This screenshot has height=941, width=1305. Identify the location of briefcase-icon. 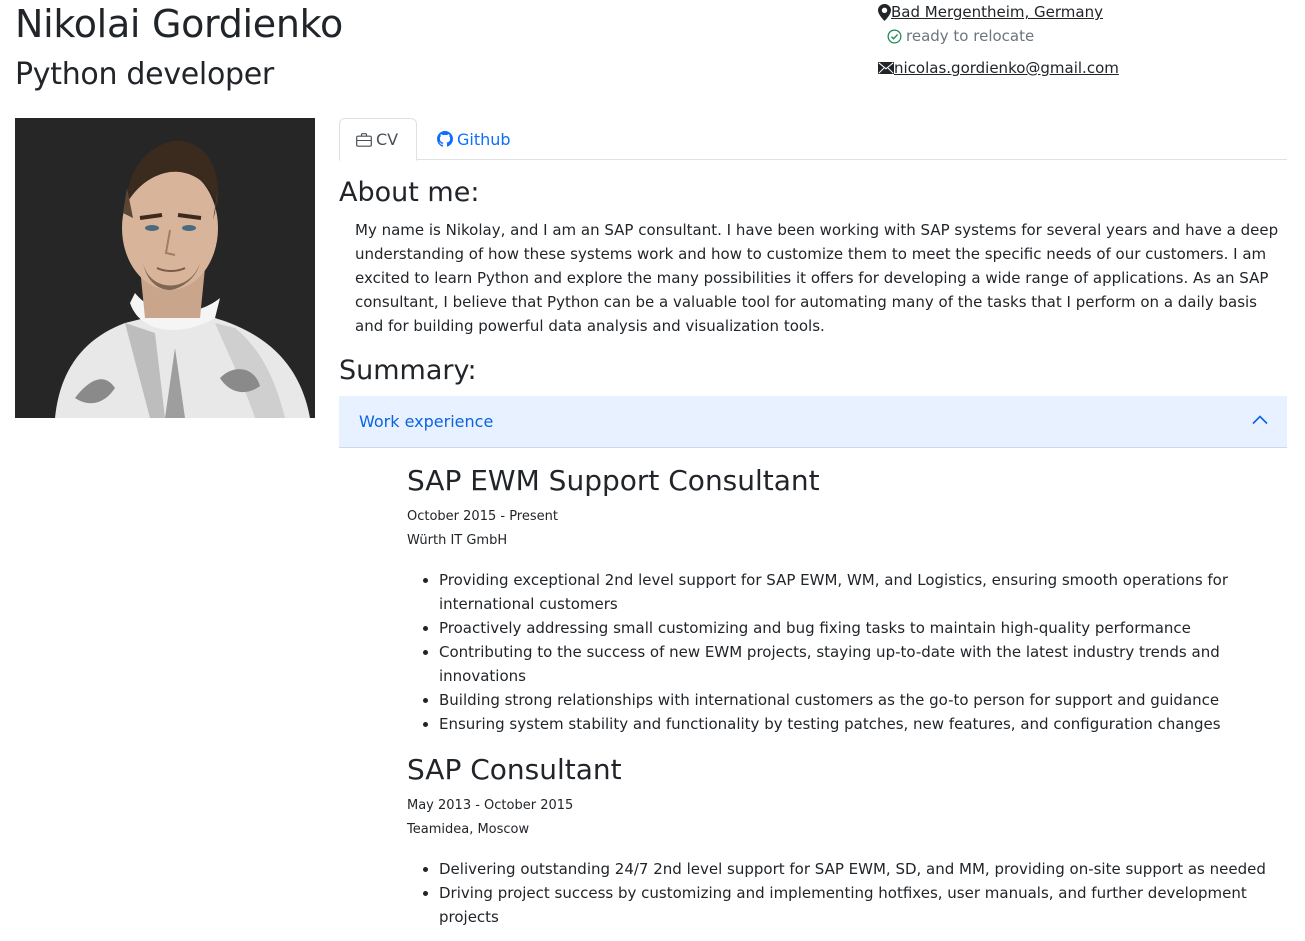
(364, 139).